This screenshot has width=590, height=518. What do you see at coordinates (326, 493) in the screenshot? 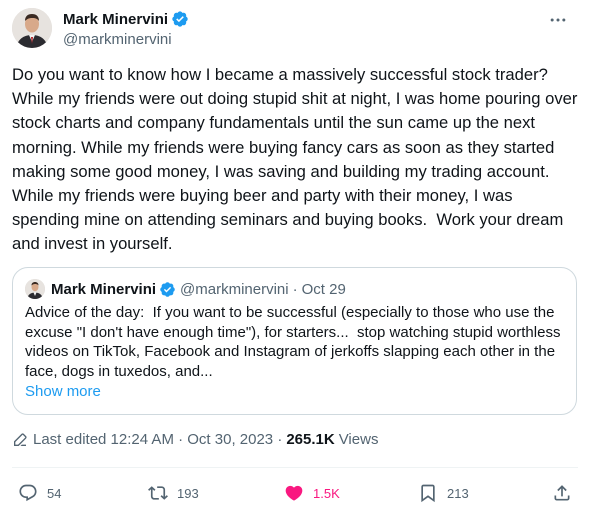
I see `like-count: 1.5K` at bounding box center [326, 493].